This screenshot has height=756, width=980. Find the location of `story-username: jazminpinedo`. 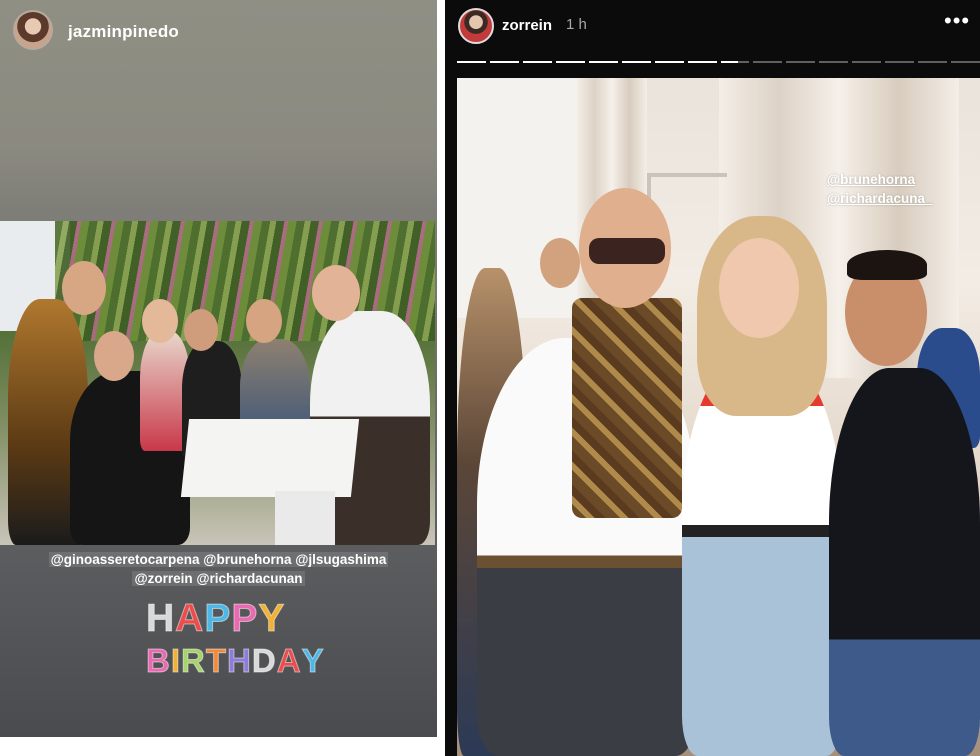

story-username: jazminpinedo is located at coordinates (123, 32).